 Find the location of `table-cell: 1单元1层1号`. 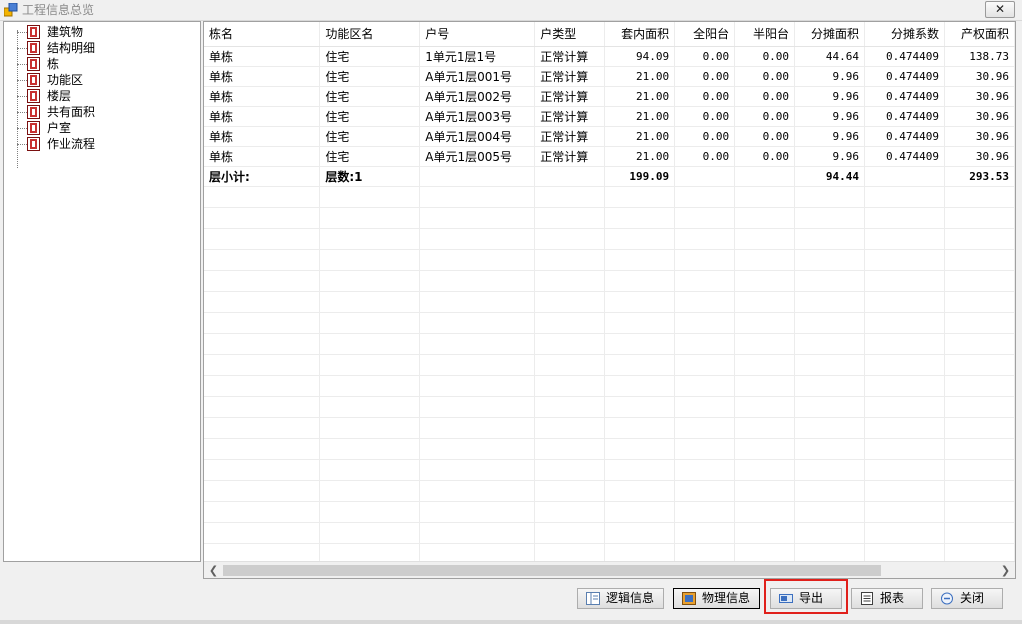

table-cell: 1单元1层1号 is located at coordinates (477, 56).